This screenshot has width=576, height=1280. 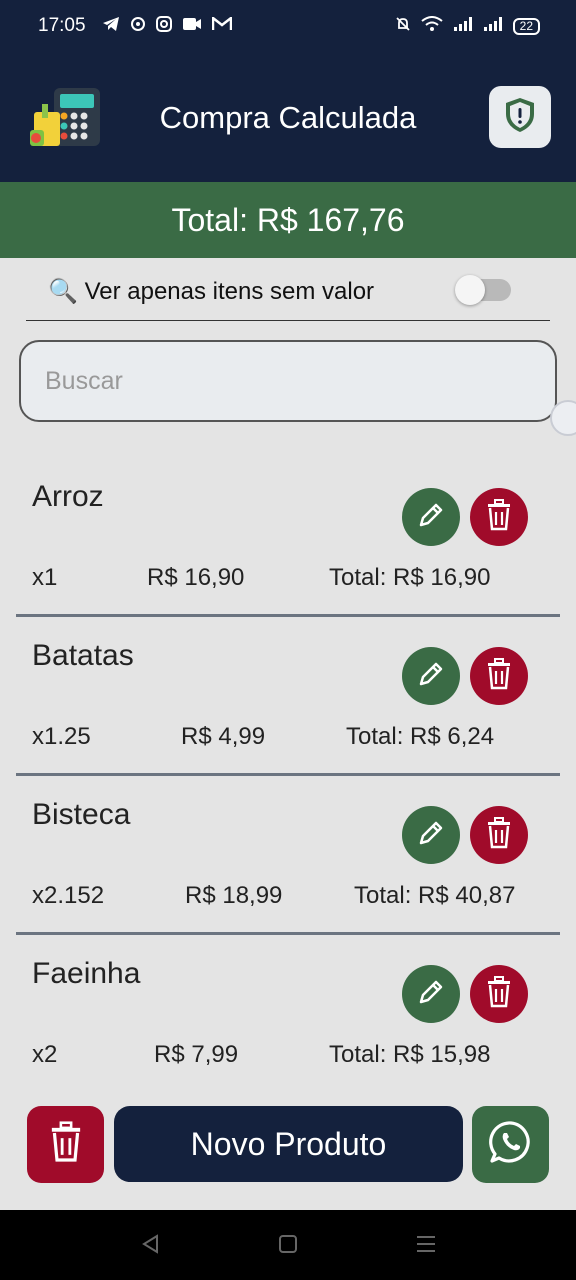 What do you see at coordinates (288, 1144) in the screenshot?
I see `new-product-button: Novo Produto` at bounding box center [288, 1144].